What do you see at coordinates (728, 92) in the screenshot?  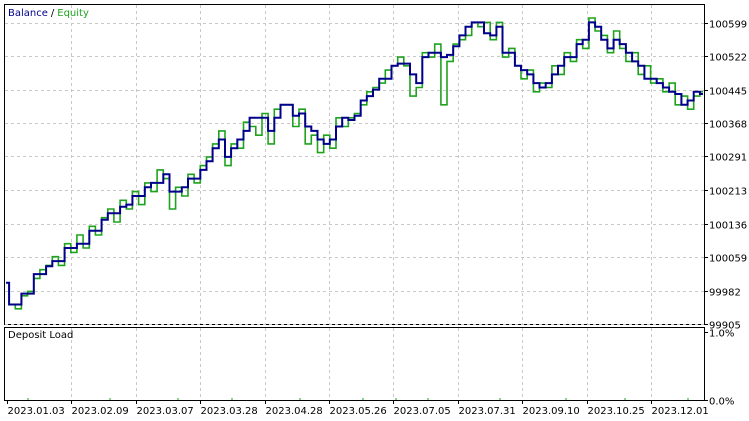 I see `y-tick-label: 100445` at bounding box center [728, 92].